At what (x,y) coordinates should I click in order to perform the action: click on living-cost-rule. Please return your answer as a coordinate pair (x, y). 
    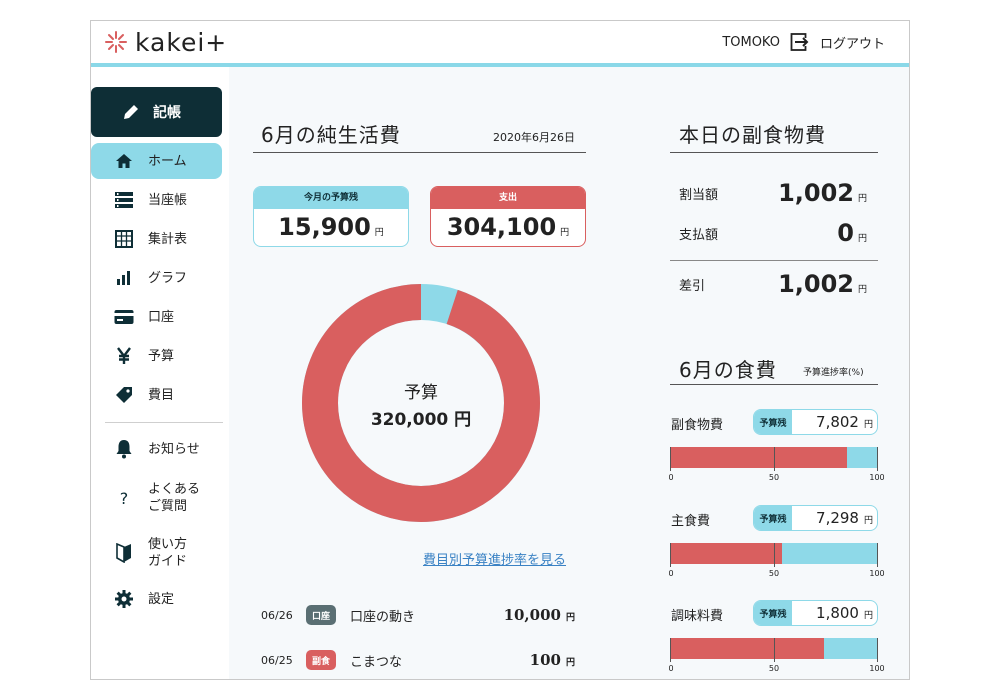
    Looking at the image, I should click on (419, 152).